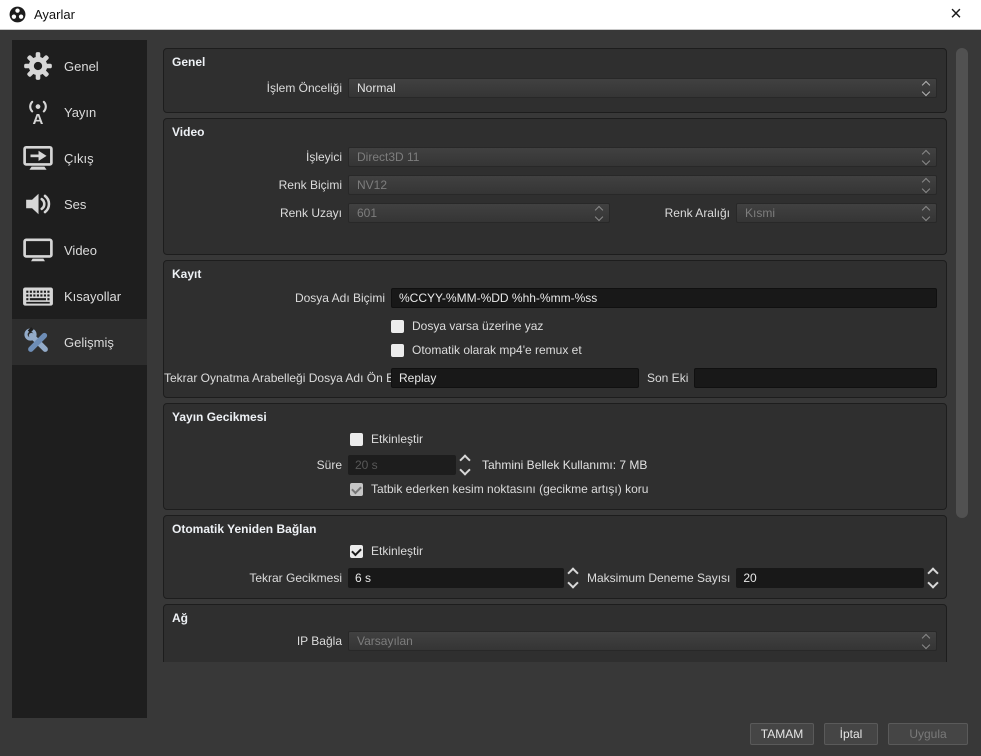 This screenshot has height=756, width=981. Describe the element at coordinates (17, 14) in the screenshot. I see `obs-logo-icon` at that location.